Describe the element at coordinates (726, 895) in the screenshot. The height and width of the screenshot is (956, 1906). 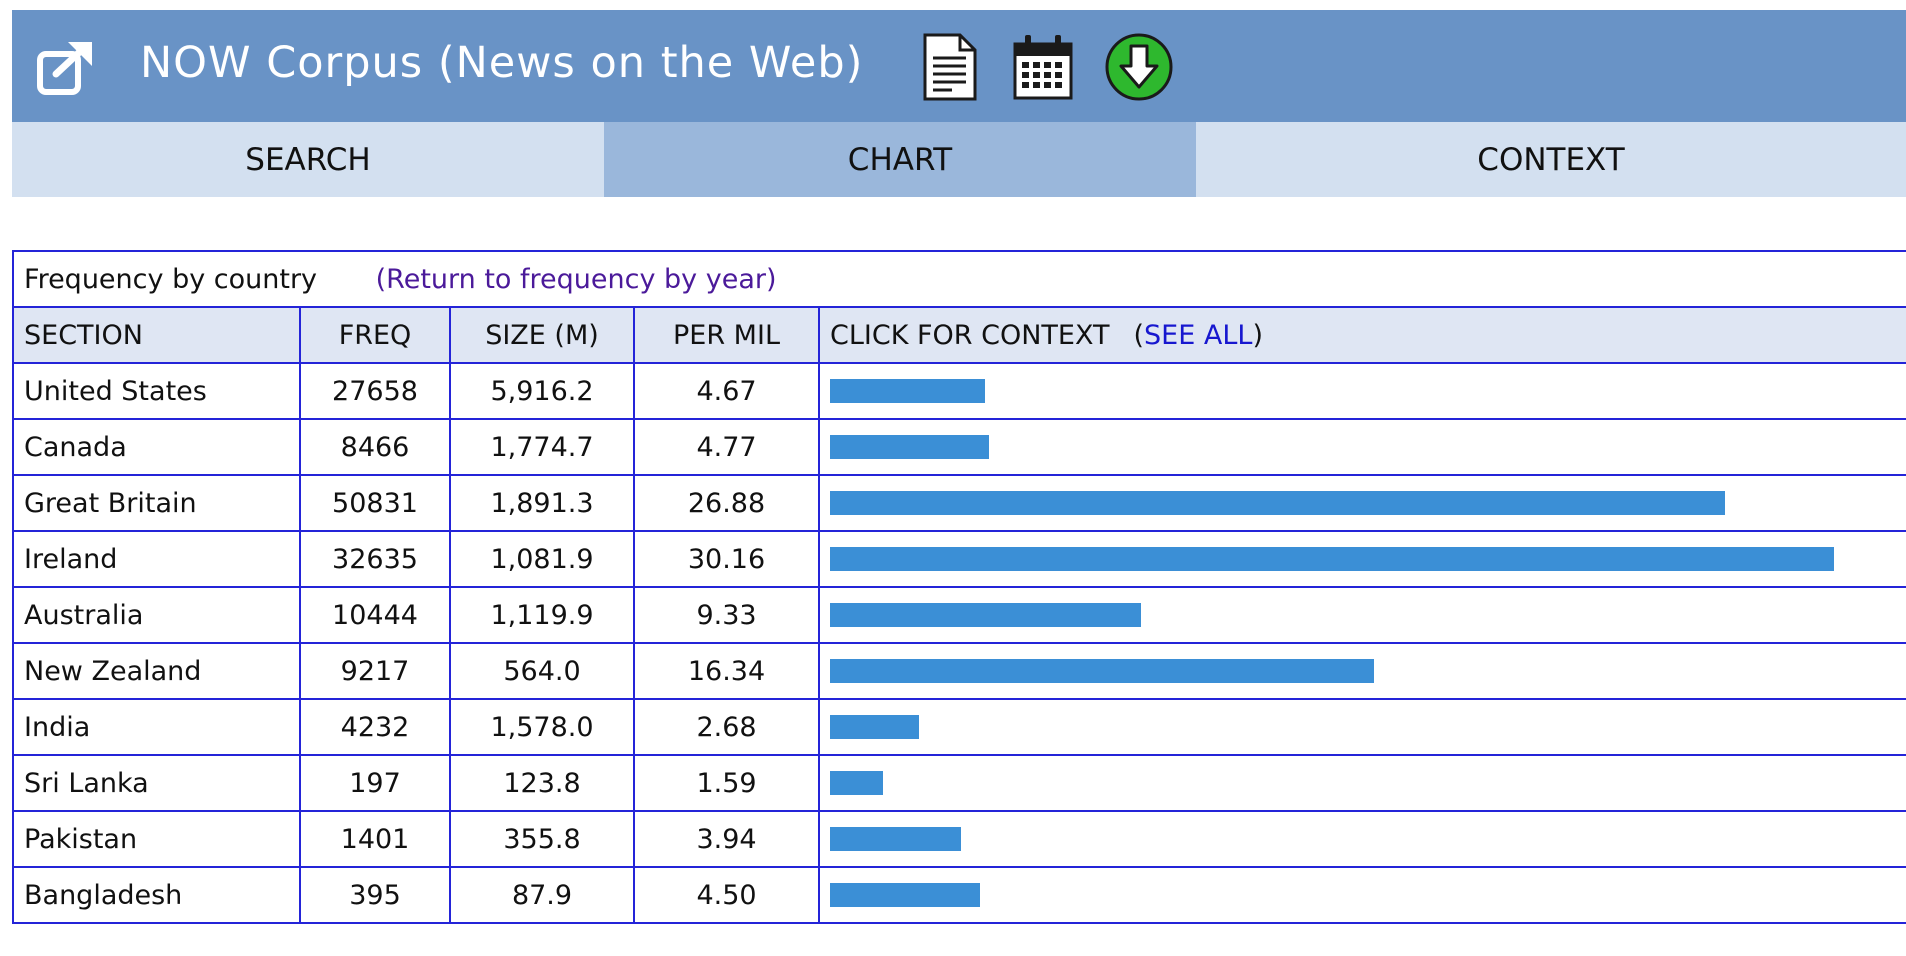
I see `per-mil-cell: 4.50` at that location.